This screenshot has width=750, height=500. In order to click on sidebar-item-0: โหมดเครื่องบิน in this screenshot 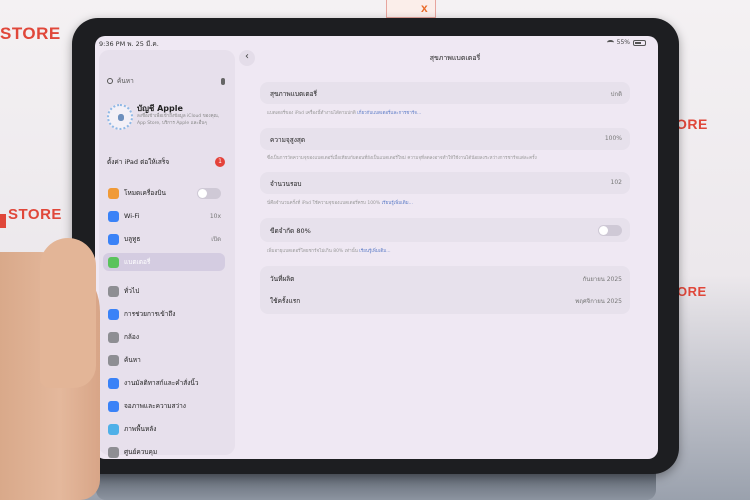, I will do `click(164, 193)`.